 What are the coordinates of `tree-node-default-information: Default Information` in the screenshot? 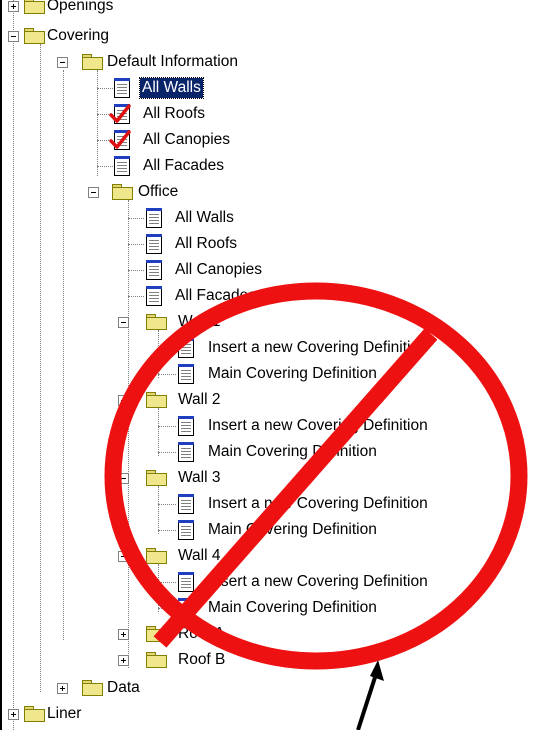 It's located at (160, 65).